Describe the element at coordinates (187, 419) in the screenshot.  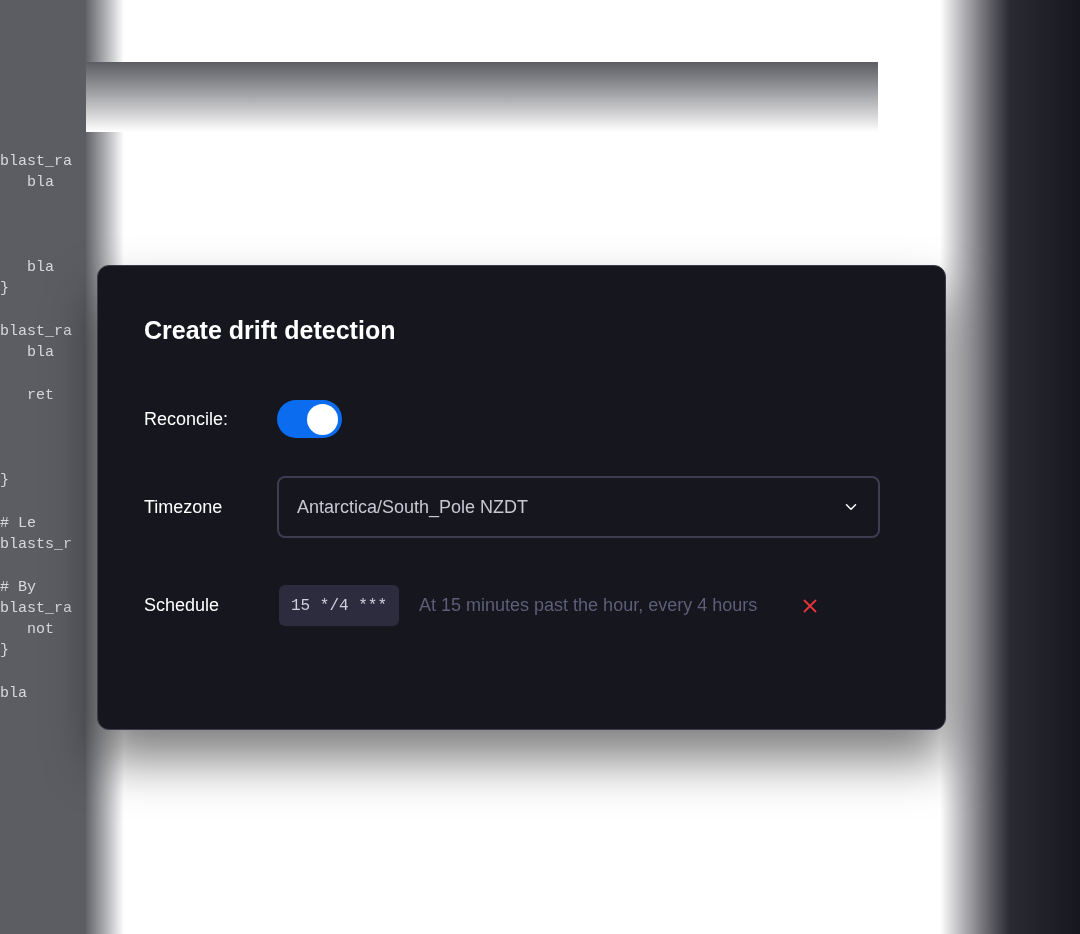
I see `reconcile-label: Reconcile:` at that location.